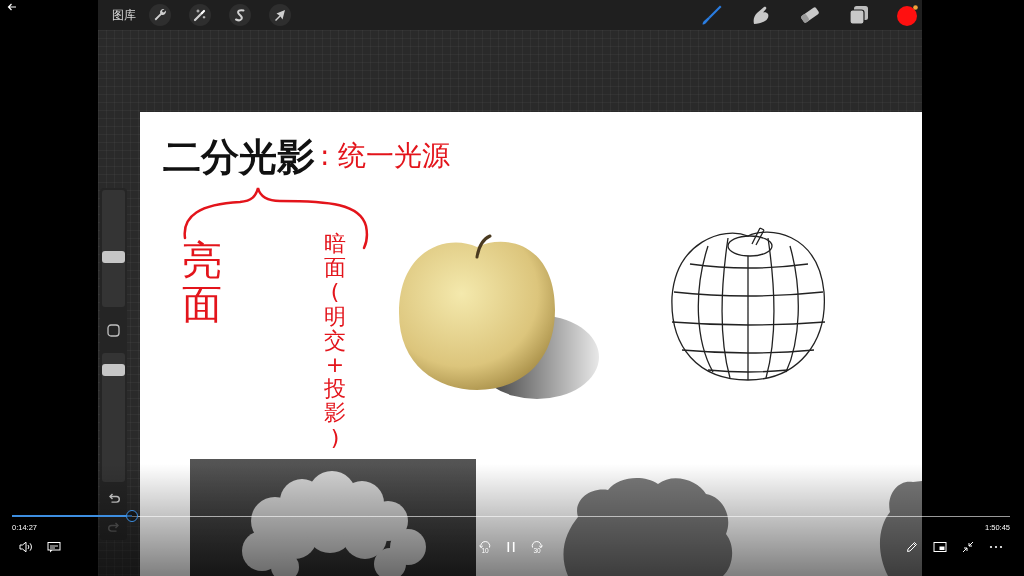 The width and height of the screenshot is (1024, 576). I want to click on canvas-title: 二分光影, so click(239, 157).